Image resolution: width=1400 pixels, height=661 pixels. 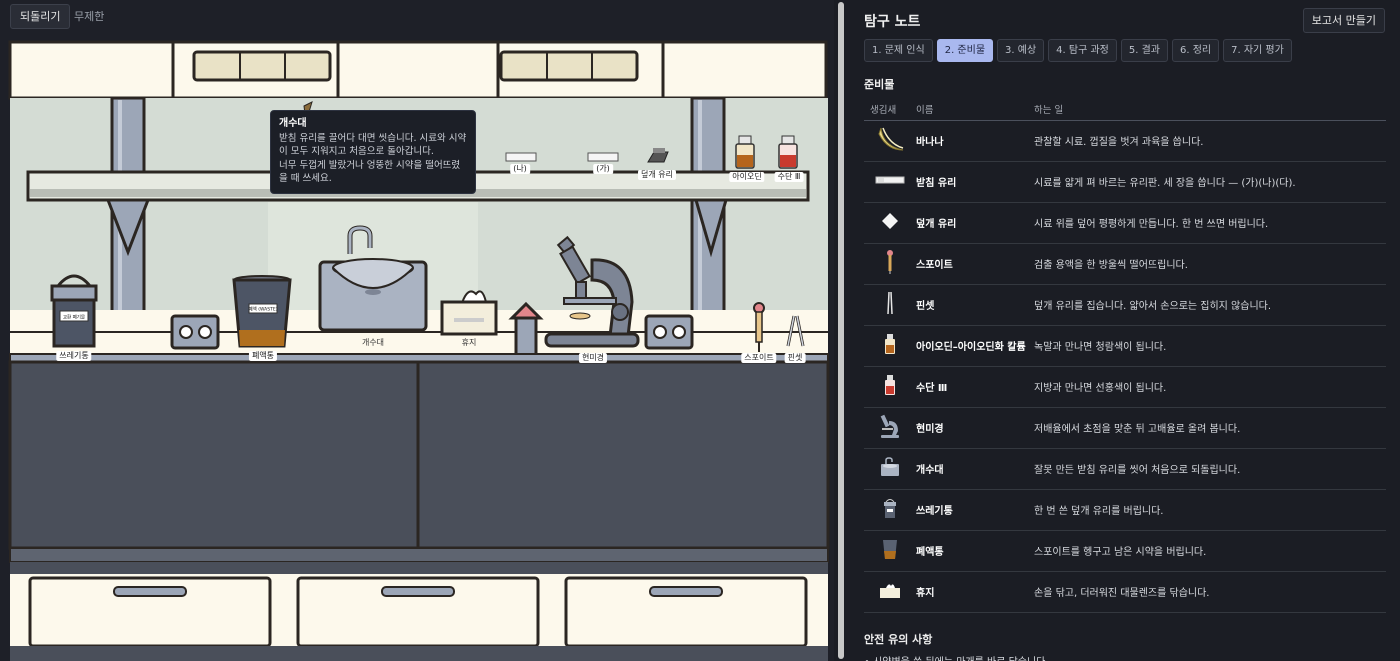 What do you see at coordinates (965, 50) in the screenshot?
I see `tab-materials: 2. 준비물` at bounding box center [965, 50].